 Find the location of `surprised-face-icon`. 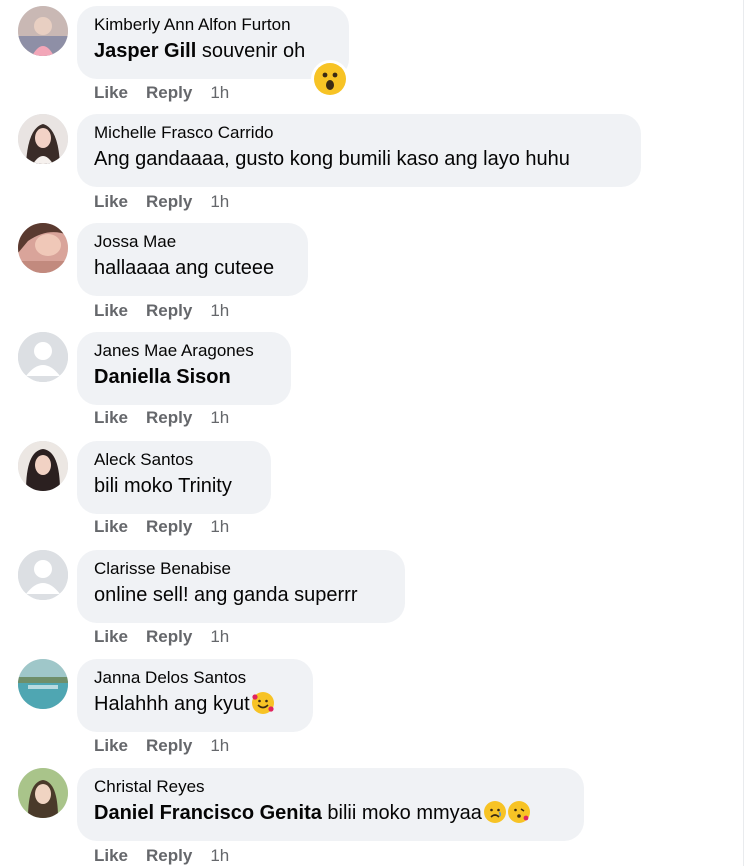

surprised-face-icon is located at coordinates (330, 79).